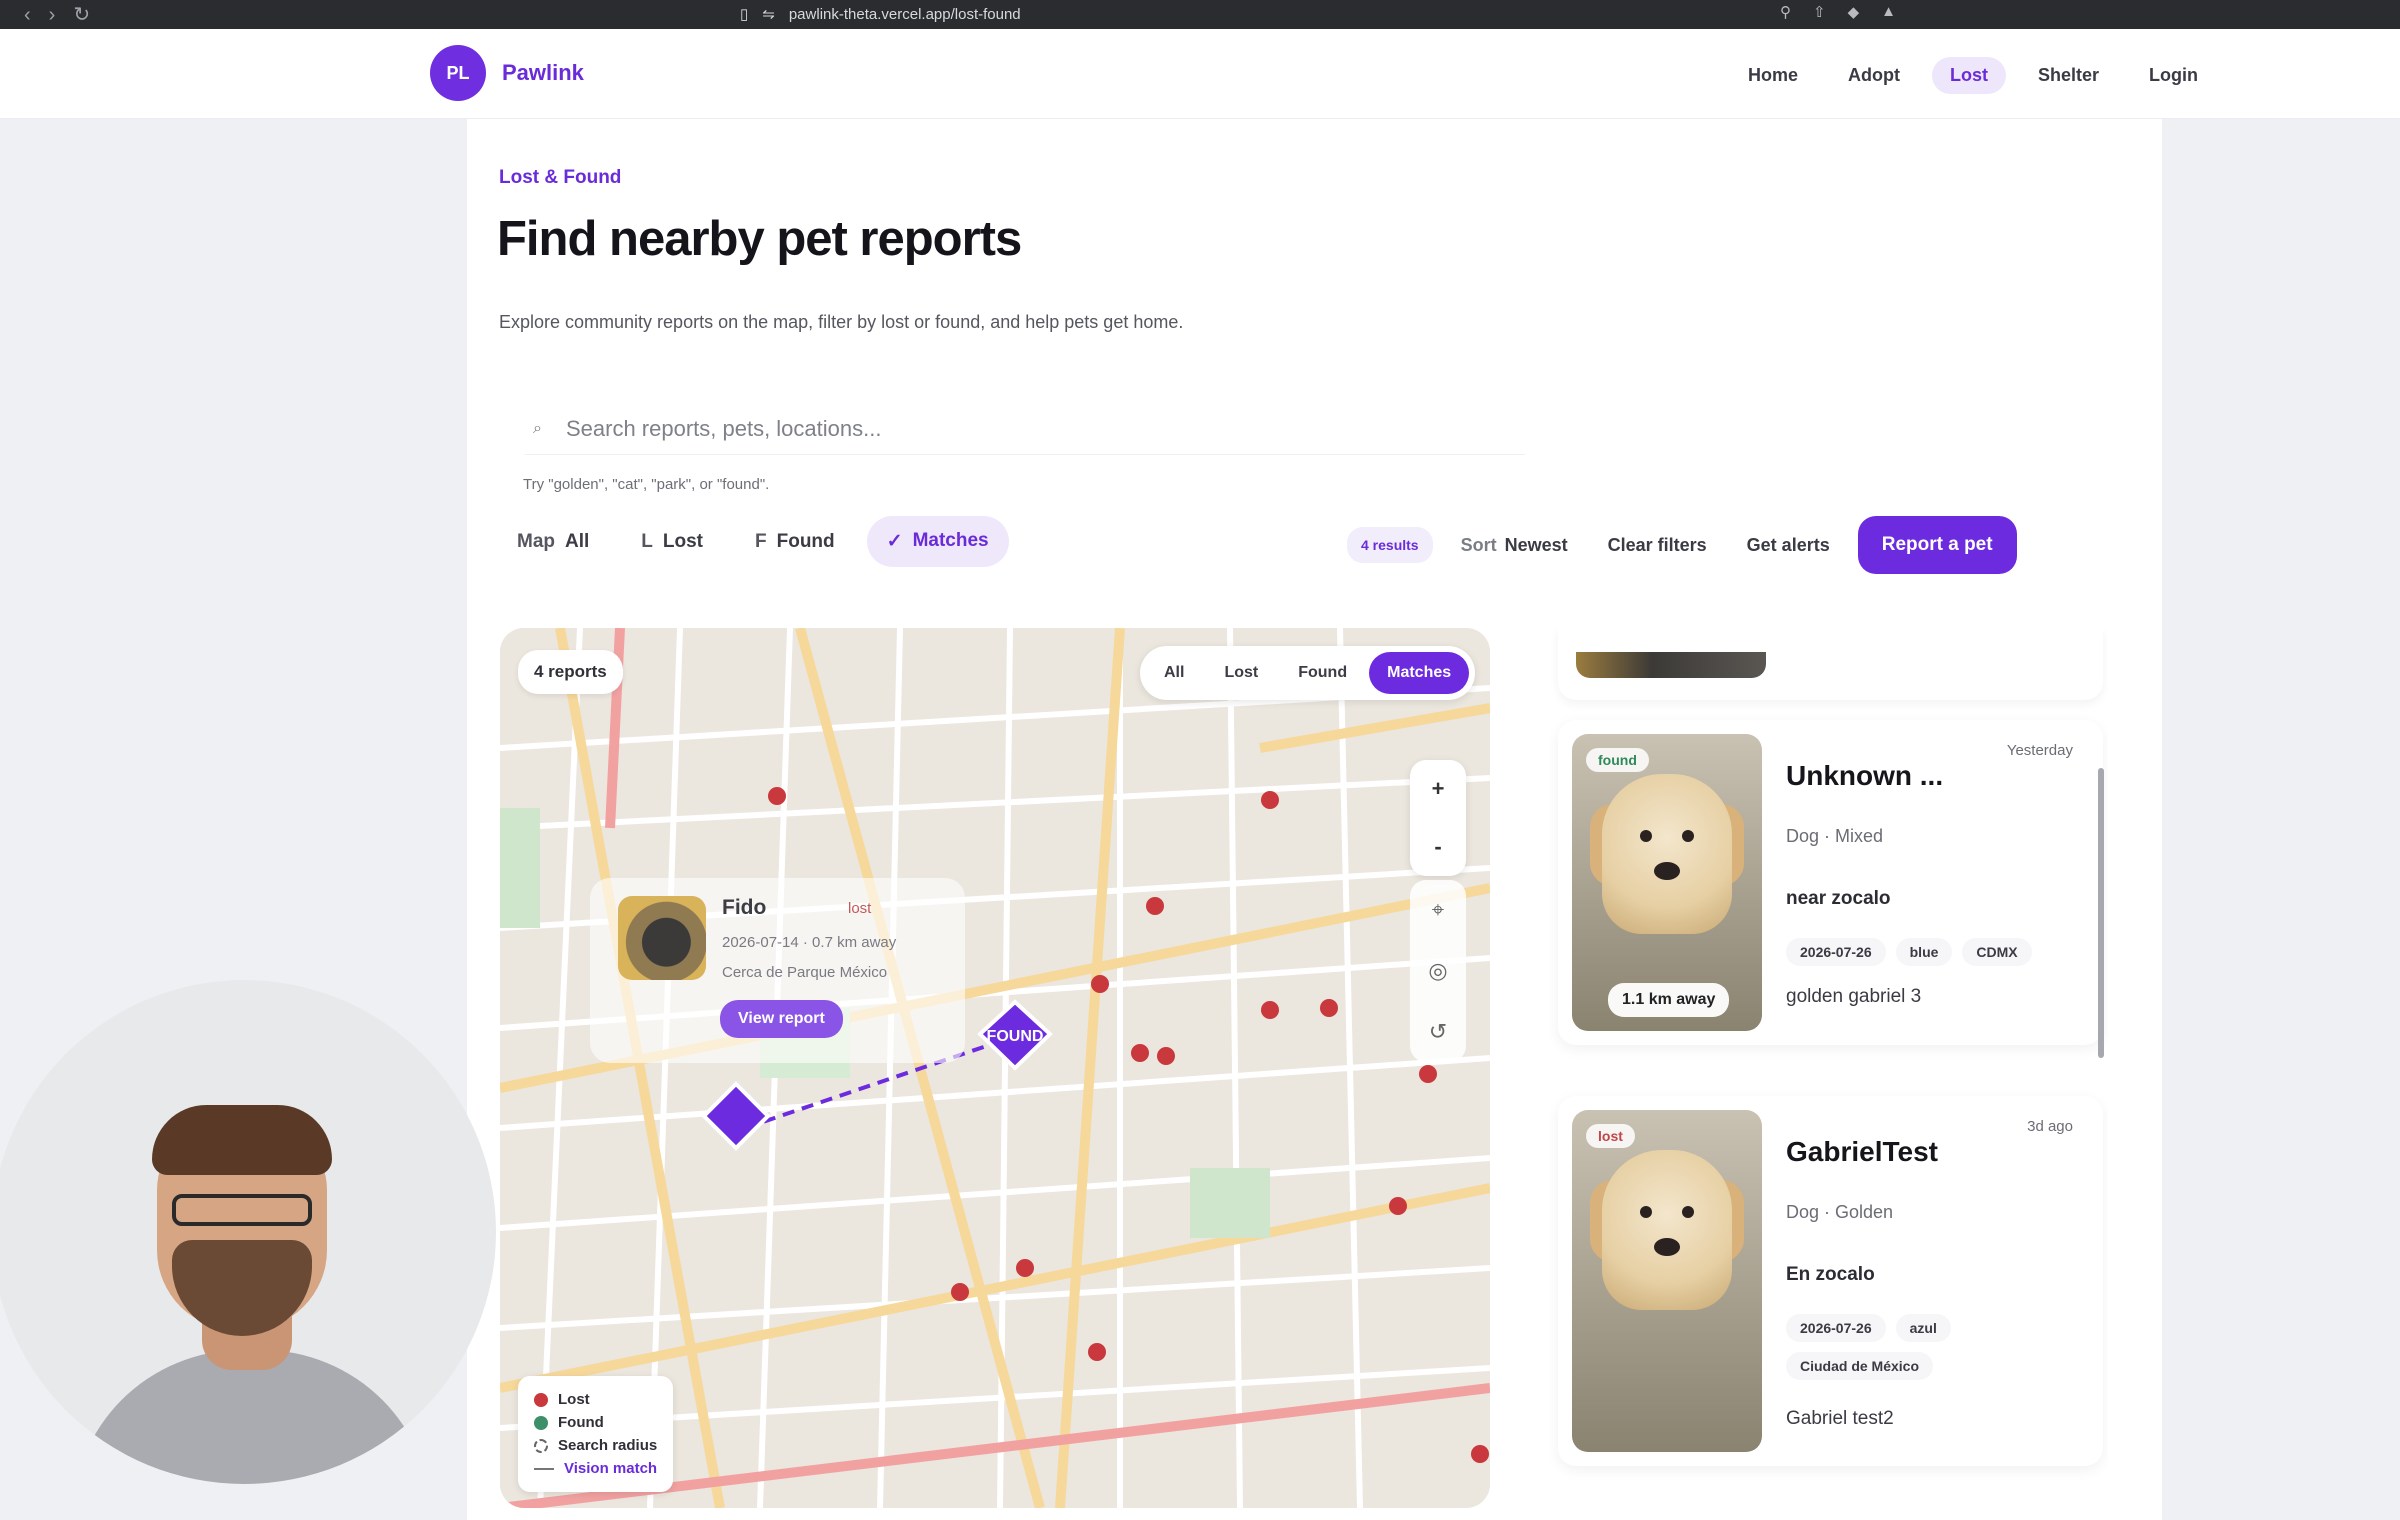 This screenshot has height=1520, width=2400. What do you see at coordinates (1969, 75) in the screenshot?
I see `nav-lost: Lost` at bounding box center [1969, 75].